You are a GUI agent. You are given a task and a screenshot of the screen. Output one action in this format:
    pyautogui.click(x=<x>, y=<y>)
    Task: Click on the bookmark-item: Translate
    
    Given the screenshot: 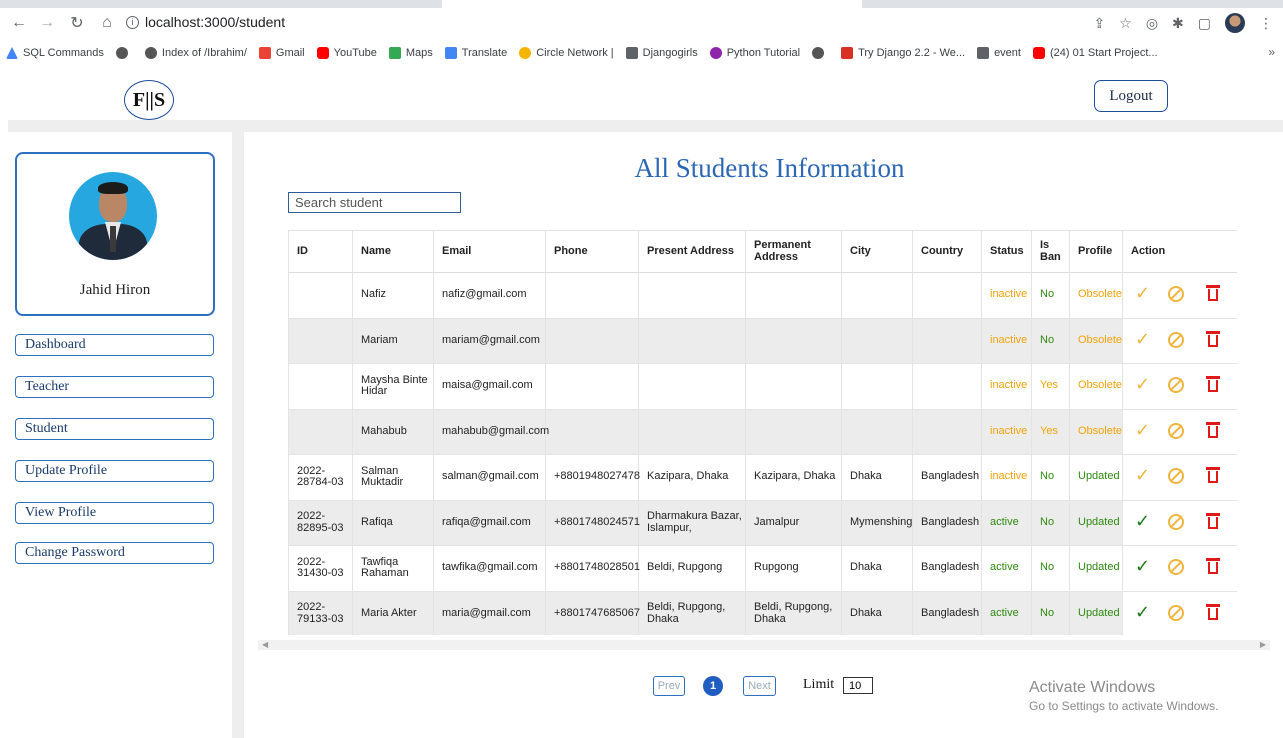 What is the action you would take?
    pyautogui.click(x=475, y=53)
    